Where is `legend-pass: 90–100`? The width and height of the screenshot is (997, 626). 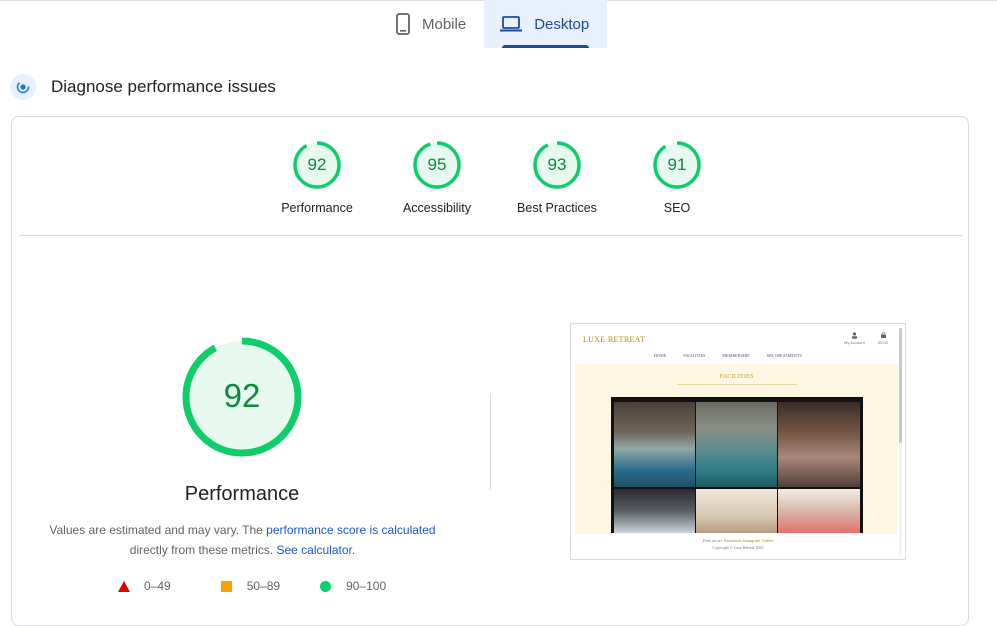 legend-pass: 90–100 is located at coordinates (353, 586).